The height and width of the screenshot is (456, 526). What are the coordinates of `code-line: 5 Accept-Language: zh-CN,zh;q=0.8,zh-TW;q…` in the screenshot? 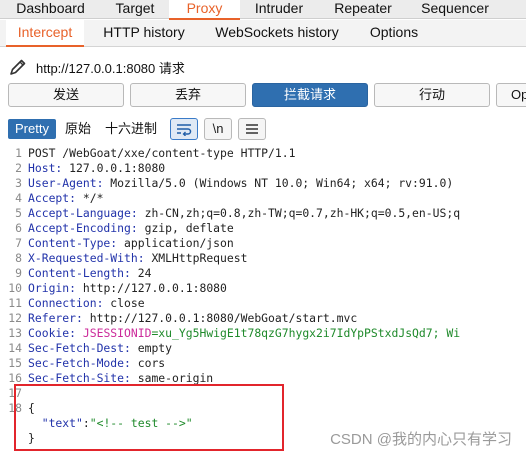 It's located at (238, 213).